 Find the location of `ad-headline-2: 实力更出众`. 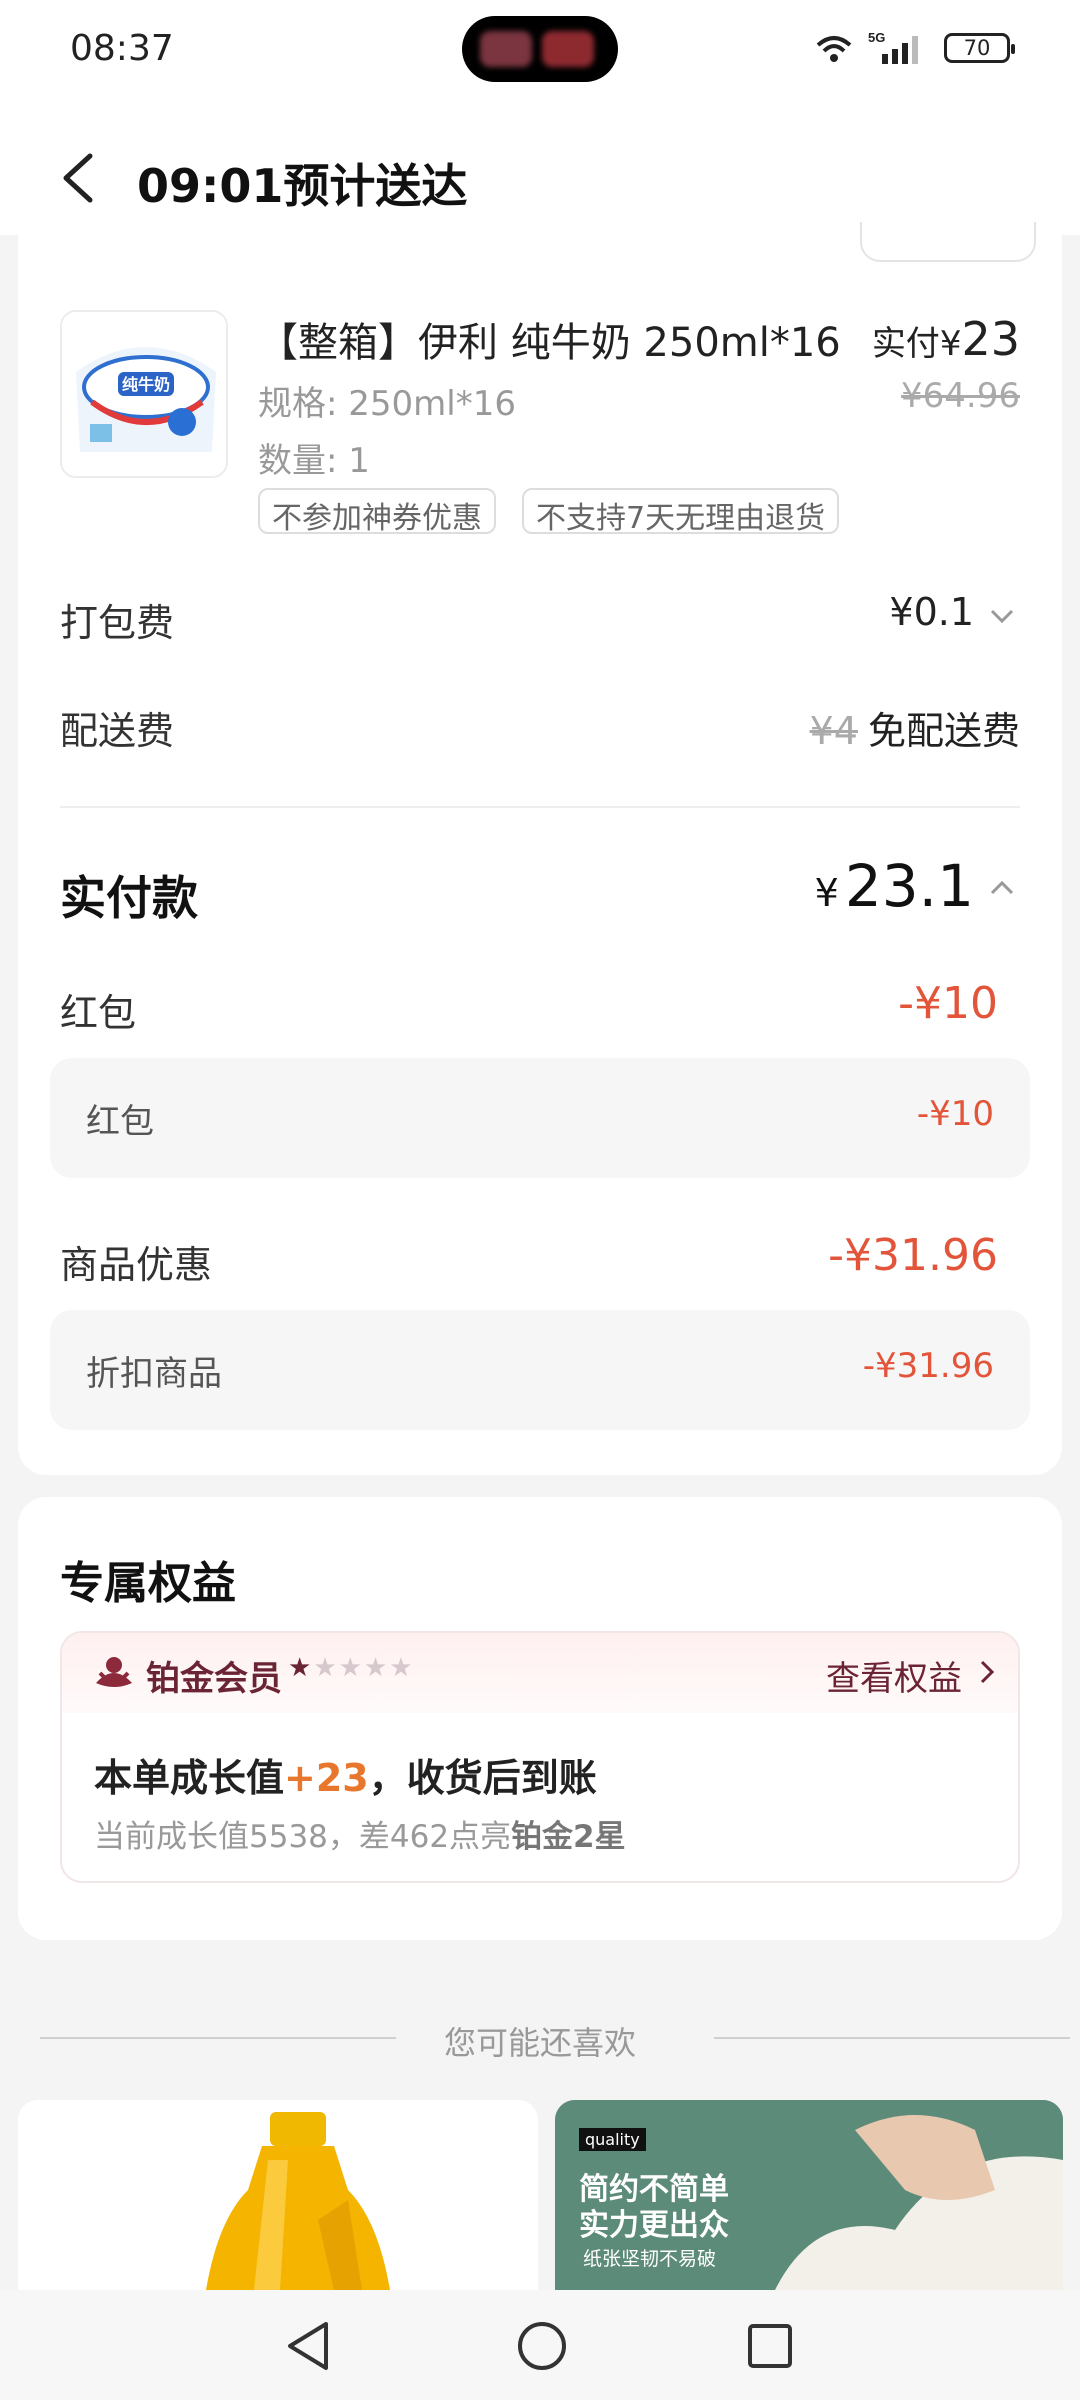

ad-headline-2: 实力更出众 is located at coordinates (654, 2225).